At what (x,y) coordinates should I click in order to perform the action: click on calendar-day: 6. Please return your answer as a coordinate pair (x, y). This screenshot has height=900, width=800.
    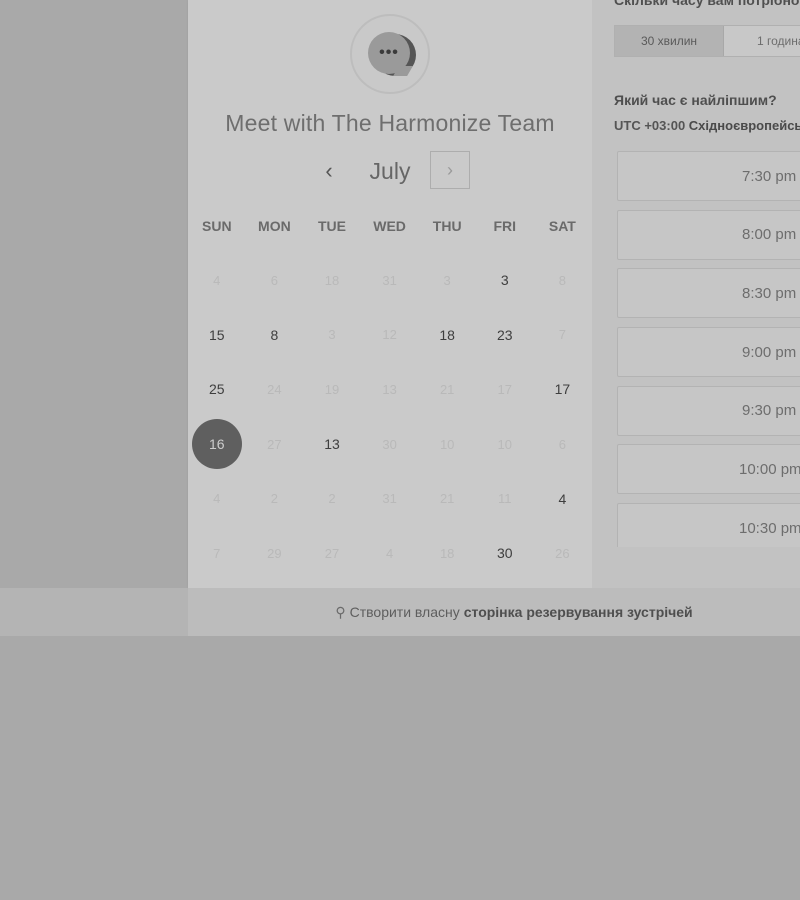
    Looking at the image, I should click on (563, 444).